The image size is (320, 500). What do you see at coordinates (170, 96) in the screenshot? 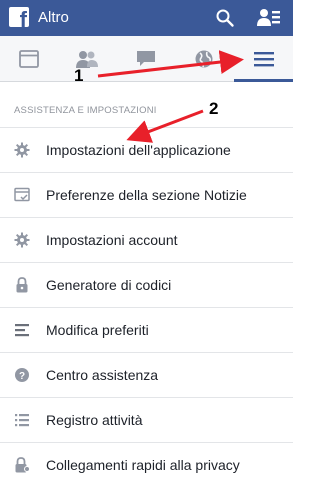
I see `annotation-overlay` at bounding box center [170, 96].